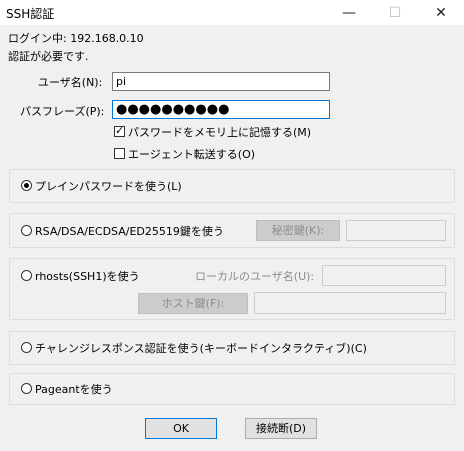 This screenshot has width=464, height=451. What do you see at coordinates (193, 303) in the screenshot?
I see `host-key-button: ホスト鍵(F):` at bounding box center [193, 303].